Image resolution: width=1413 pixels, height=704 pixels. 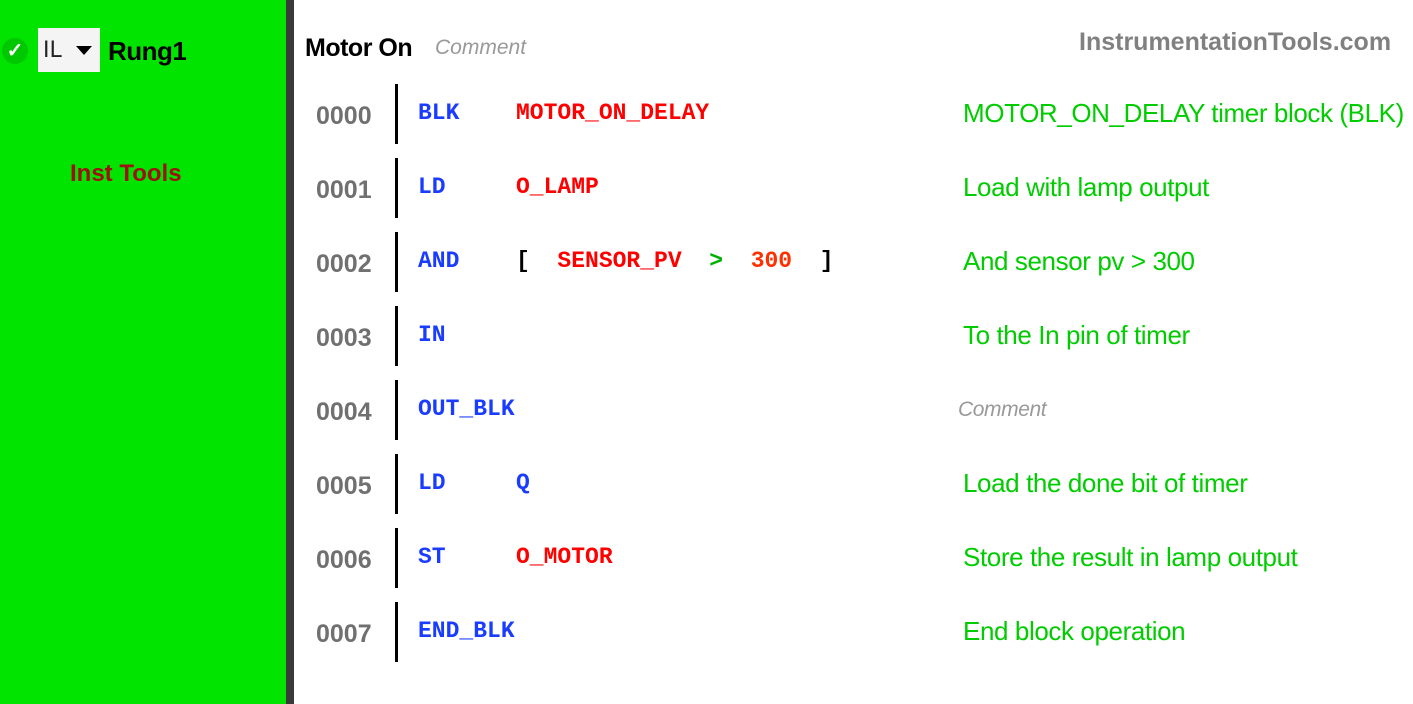 I want to click on open-bracket: [, so click(x=523, y=261).